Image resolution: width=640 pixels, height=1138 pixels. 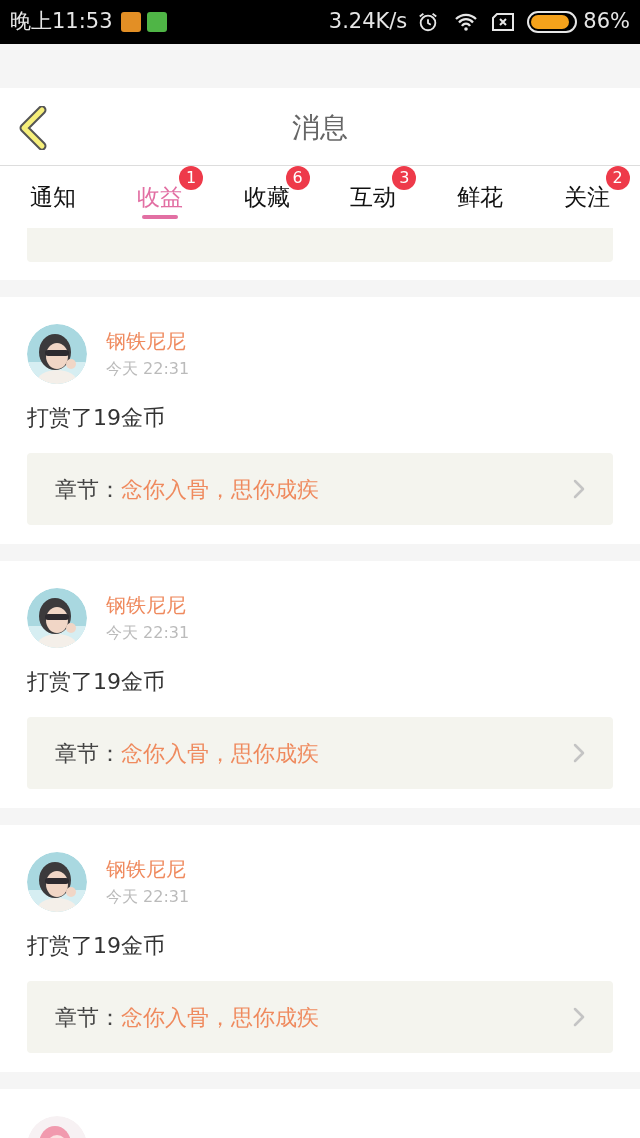 What do you see at coordinates (266, 197) in the screenshot?
I see `tab: 收藏 6` at bounding box center [266, 197].